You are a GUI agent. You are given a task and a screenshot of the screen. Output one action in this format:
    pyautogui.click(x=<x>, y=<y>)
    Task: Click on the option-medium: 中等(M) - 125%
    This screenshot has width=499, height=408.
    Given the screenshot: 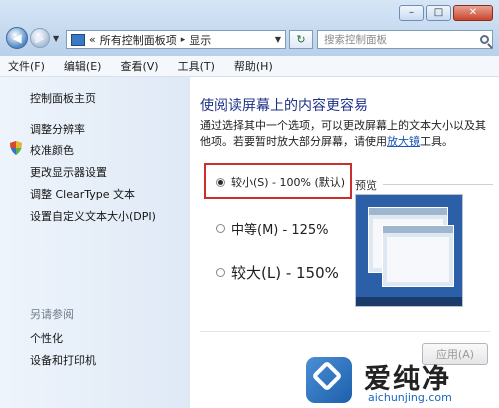 What is the action you would take?
    pyautogui.click(x=272, y=228)
    